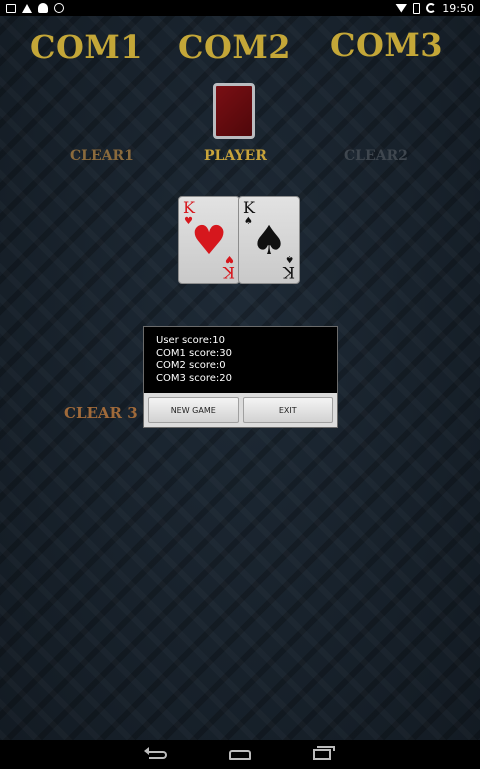 The image size is (480, 769). I want to click on king-of-spades-card: K ♠ ♠ ♠ K, so click(269, 240).